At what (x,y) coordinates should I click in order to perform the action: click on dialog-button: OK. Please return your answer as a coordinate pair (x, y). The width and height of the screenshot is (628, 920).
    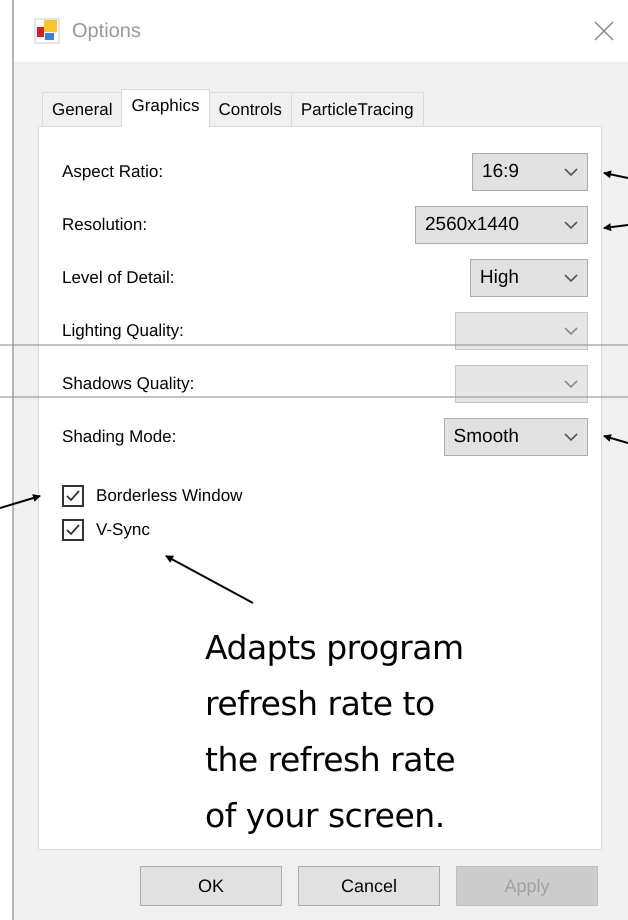
    Looking at the image, I should click on (211, 886).